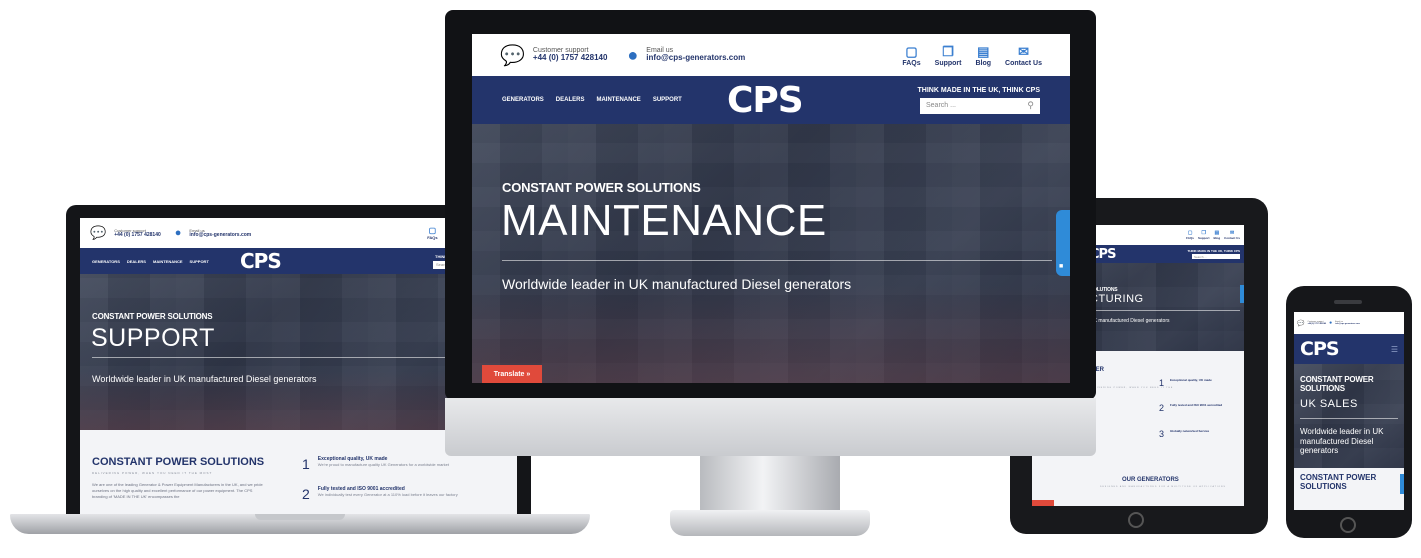  Describe the element at coordinates (1061, 266) in the screenshot. I see `chat-icon: ■` at that location.